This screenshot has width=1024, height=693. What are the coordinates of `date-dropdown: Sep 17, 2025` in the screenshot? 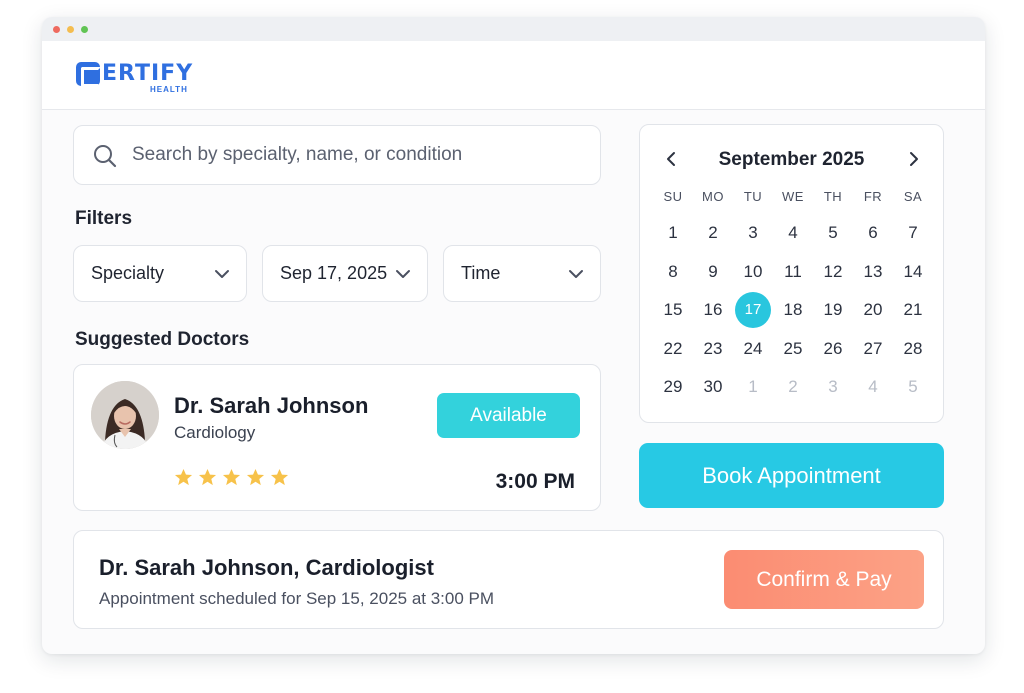 It's located at (345, 273).